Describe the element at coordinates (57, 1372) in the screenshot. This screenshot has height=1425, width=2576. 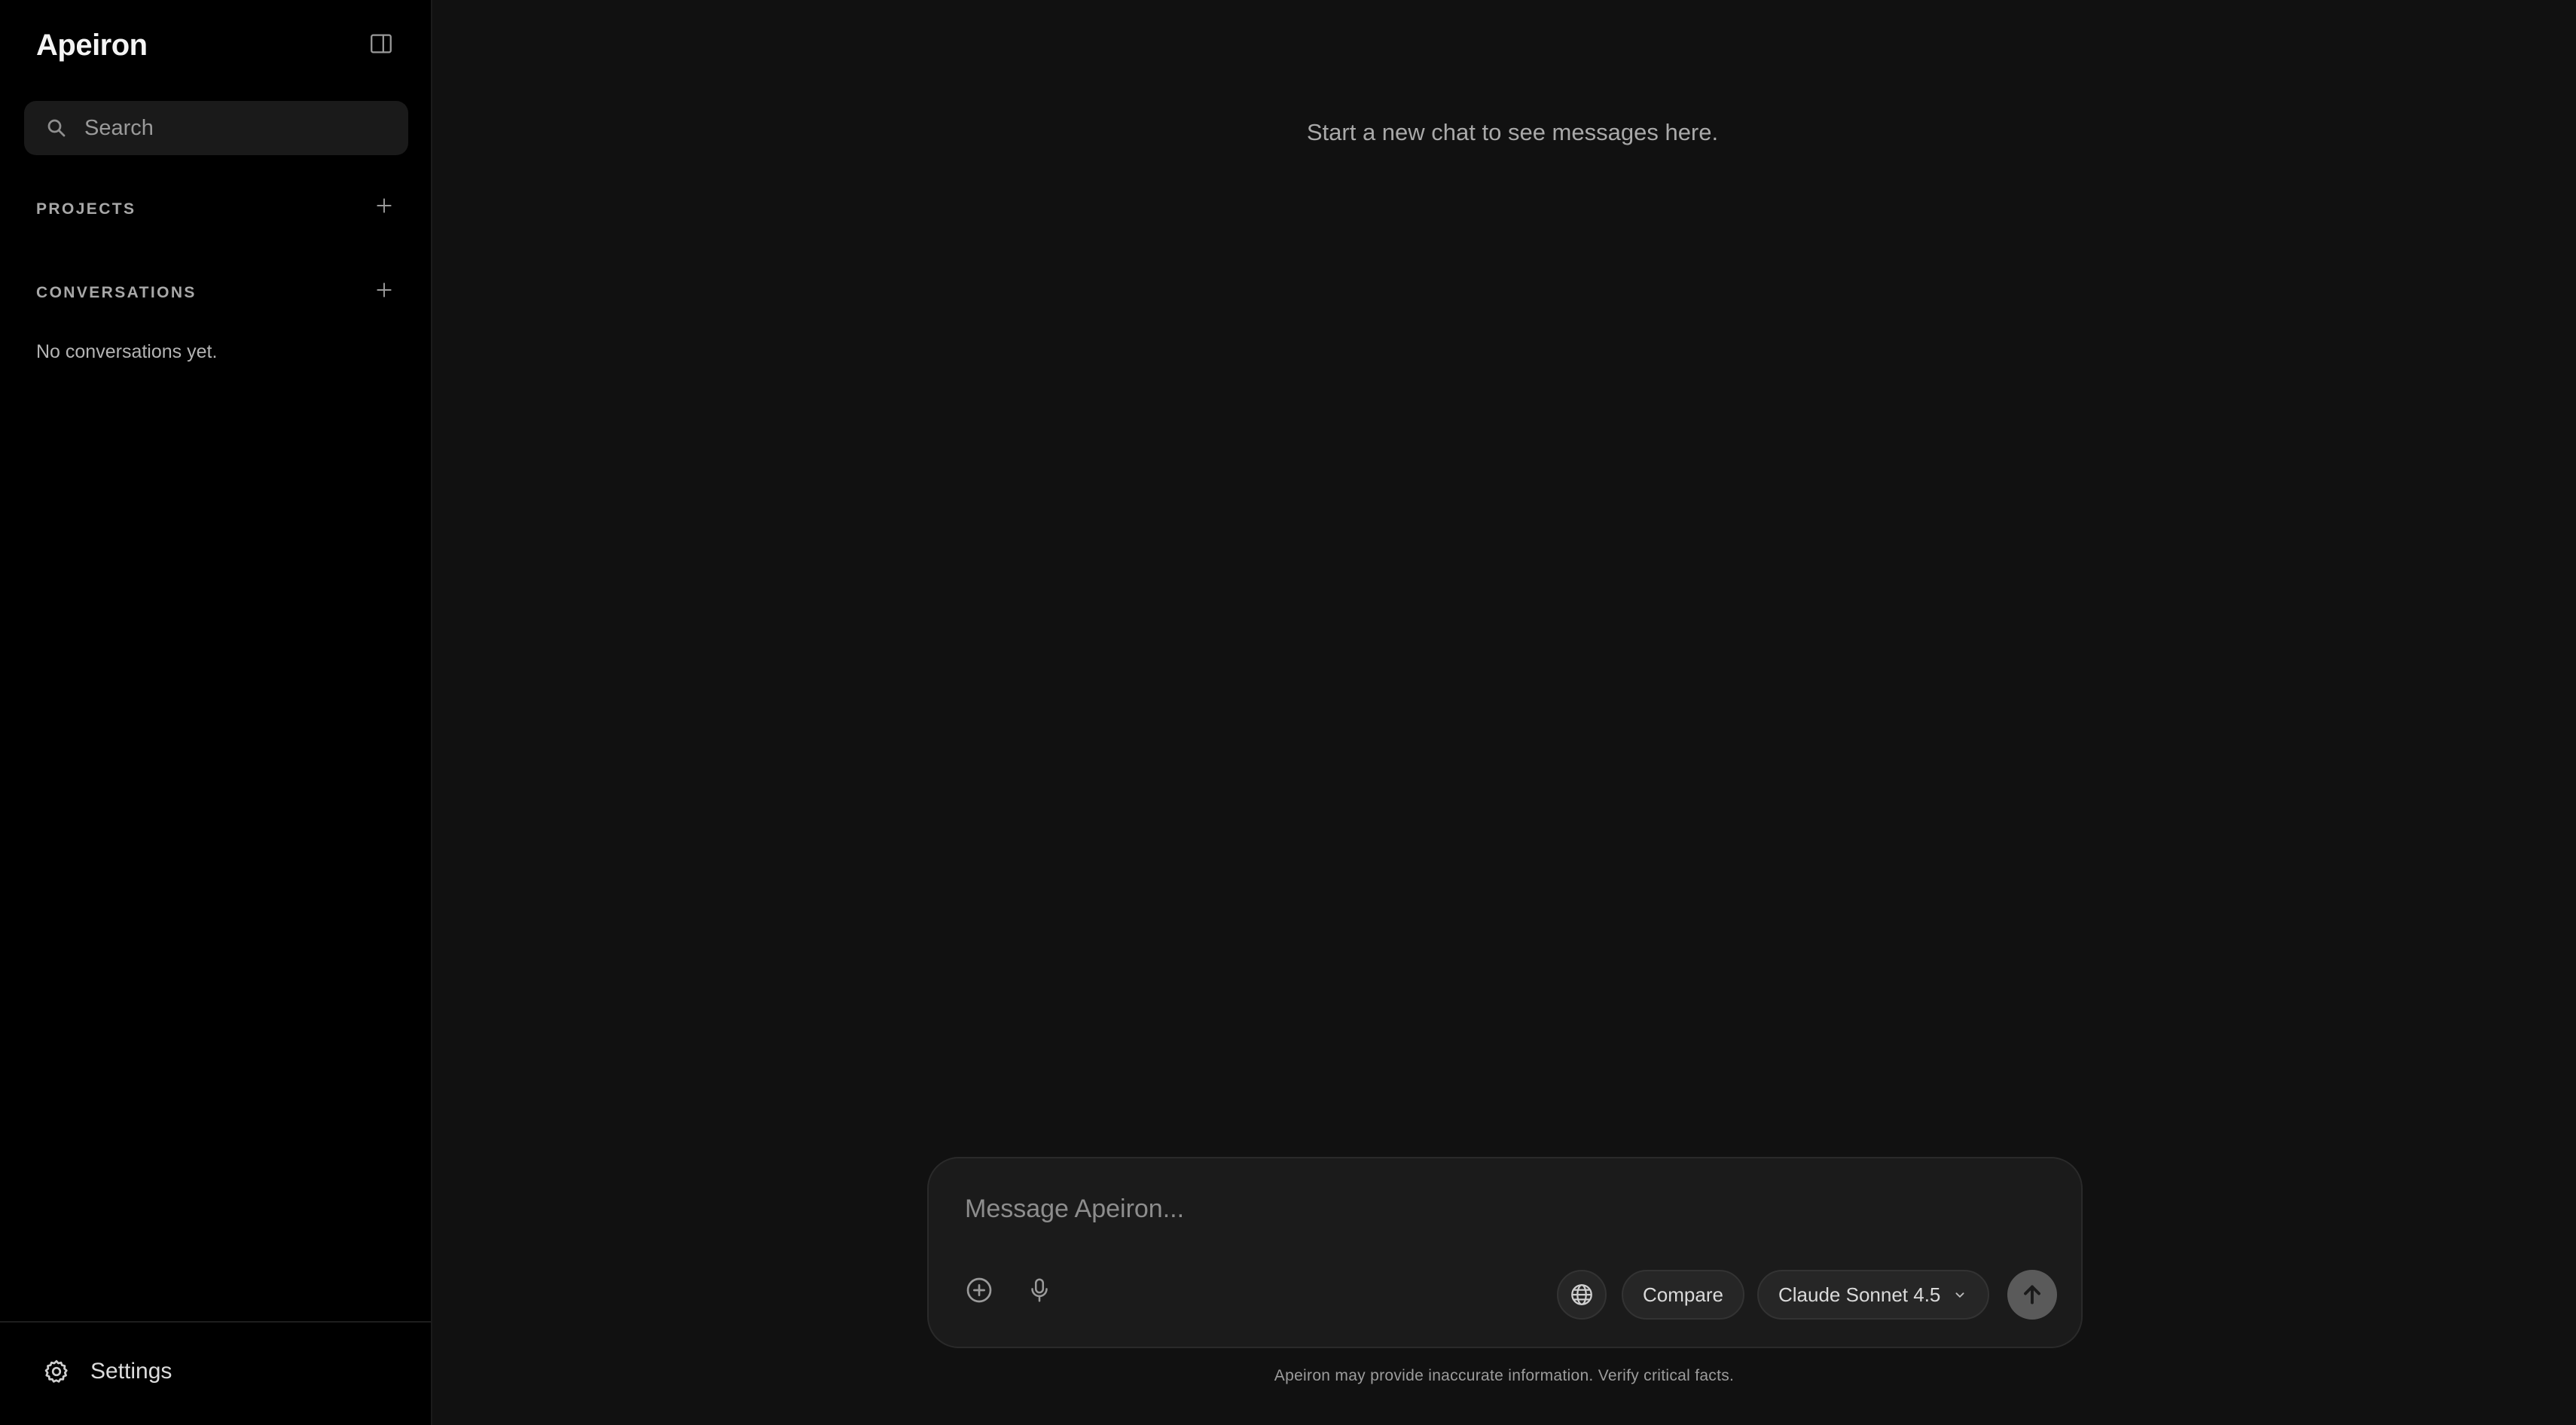
I see `gear-icon` at that location.